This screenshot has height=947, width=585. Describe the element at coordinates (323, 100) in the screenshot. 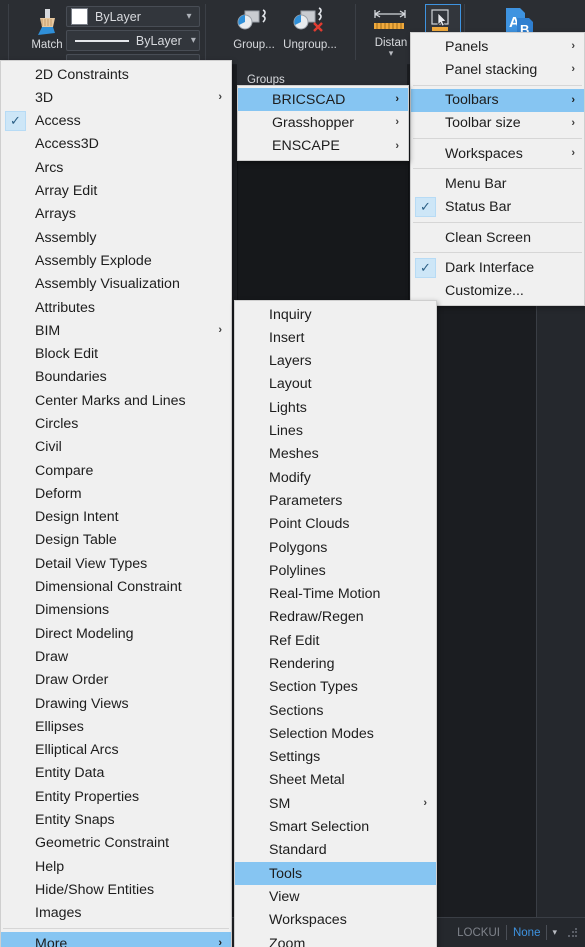

I see `menu-item-bricscad: BRICSCAD ›` at that location.